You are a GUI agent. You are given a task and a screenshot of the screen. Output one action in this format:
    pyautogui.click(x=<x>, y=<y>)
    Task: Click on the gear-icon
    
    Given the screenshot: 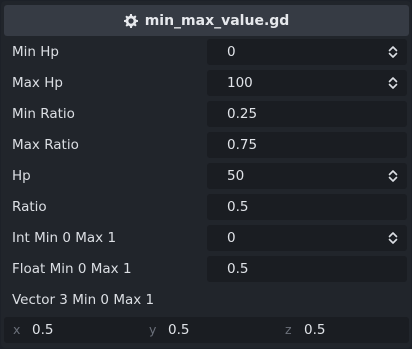 What is the action you would take?
    pyautogui.click(x=130, y=20)
    